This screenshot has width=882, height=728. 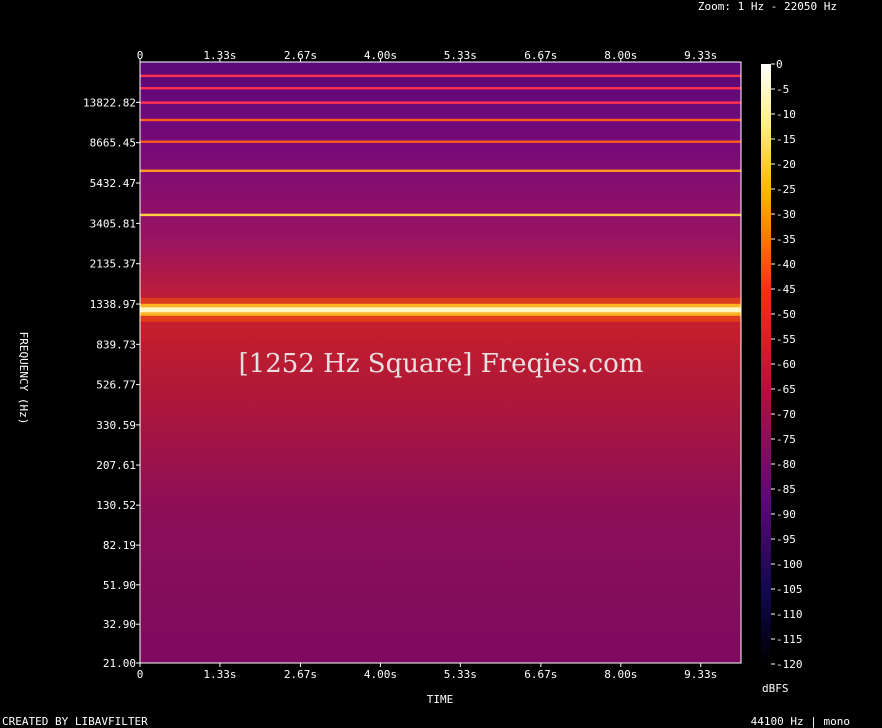 What do you see at coordinates (775, 688) in the screenshot?
I see `colorbar-label: dBFS` at bounding box center [775, 688].